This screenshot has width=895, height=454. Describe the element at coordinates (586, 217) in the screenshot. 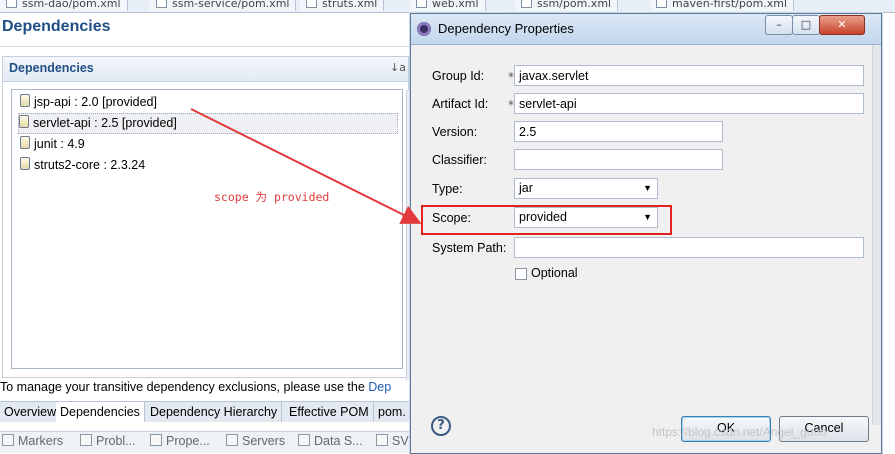

I see `scope-select: provided ▼` at that location.